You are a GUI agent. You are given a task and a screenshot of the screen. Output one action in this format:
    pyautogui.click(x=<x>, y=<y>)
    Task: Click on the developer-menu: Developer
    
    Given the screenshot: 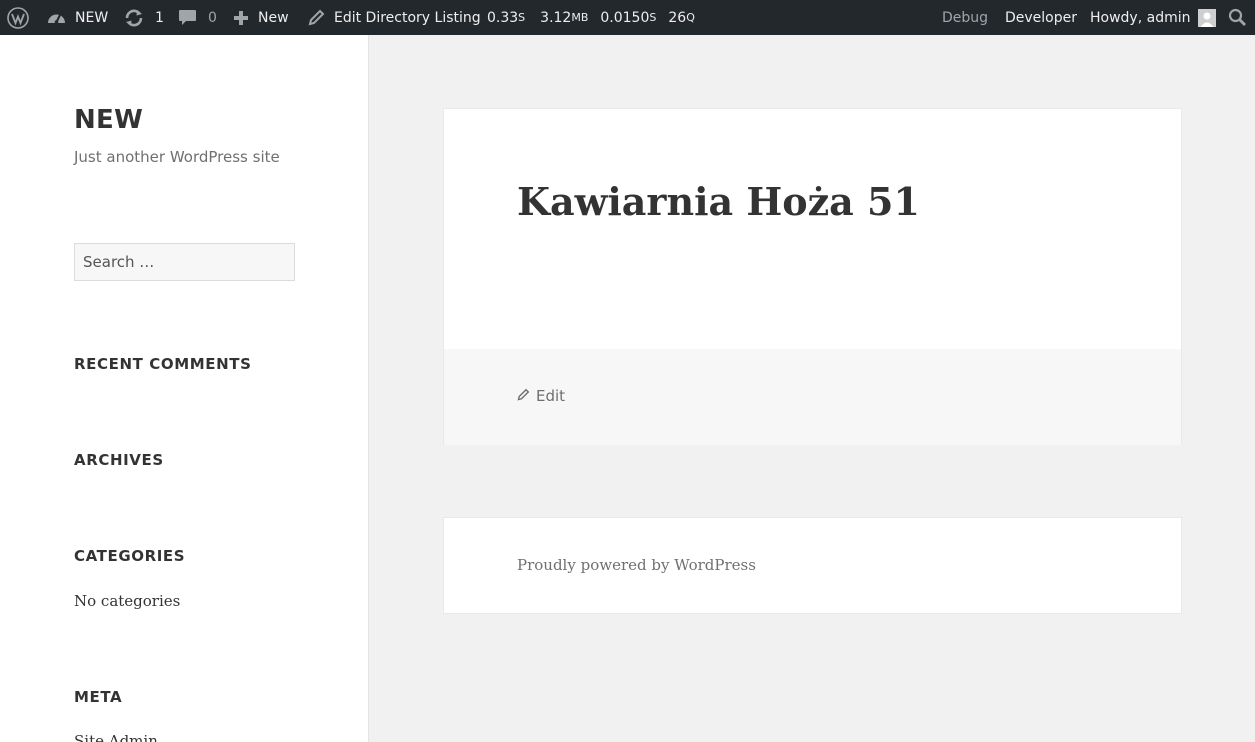 What is the action you would take?
    pyautogui.click(x=1041, y=17)
    